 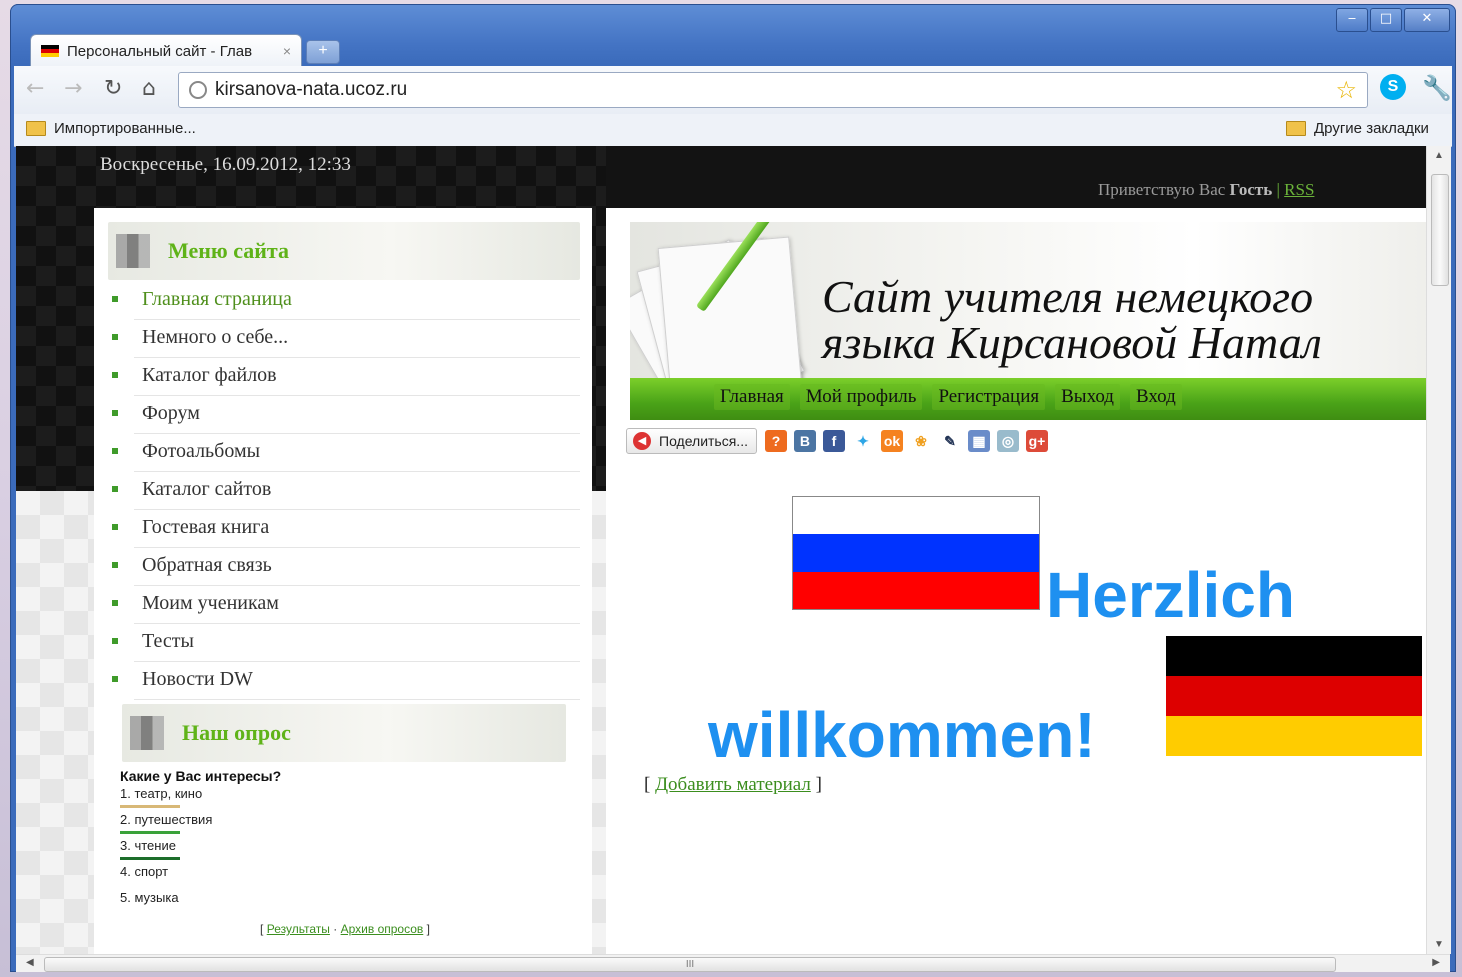 What do you see at coordinates (1386, 20) in the screenshot?
I see `maximize-button: □` at bounding box center [1386, 20].